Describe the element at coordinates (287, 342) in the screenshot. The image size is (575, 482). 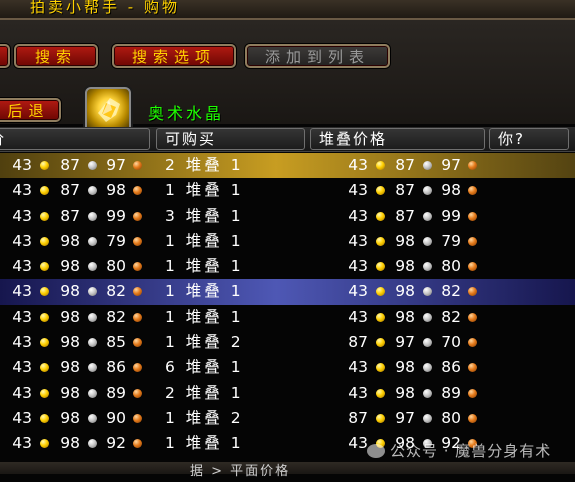
I see `result-row: 43 98 85 1 堆叠 2 87 97 70` at that location.